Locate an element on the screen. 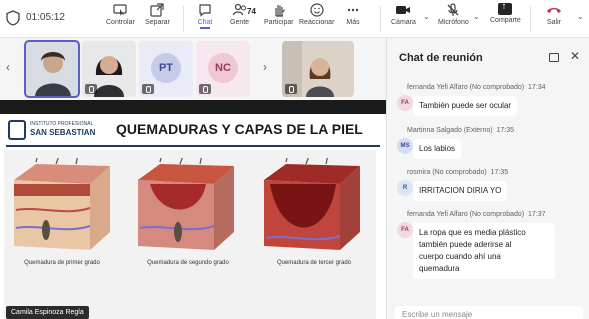 Image resolution: width=589 pixels, height=319 pixels. emoji-icon is located at coordinates (317, 10).